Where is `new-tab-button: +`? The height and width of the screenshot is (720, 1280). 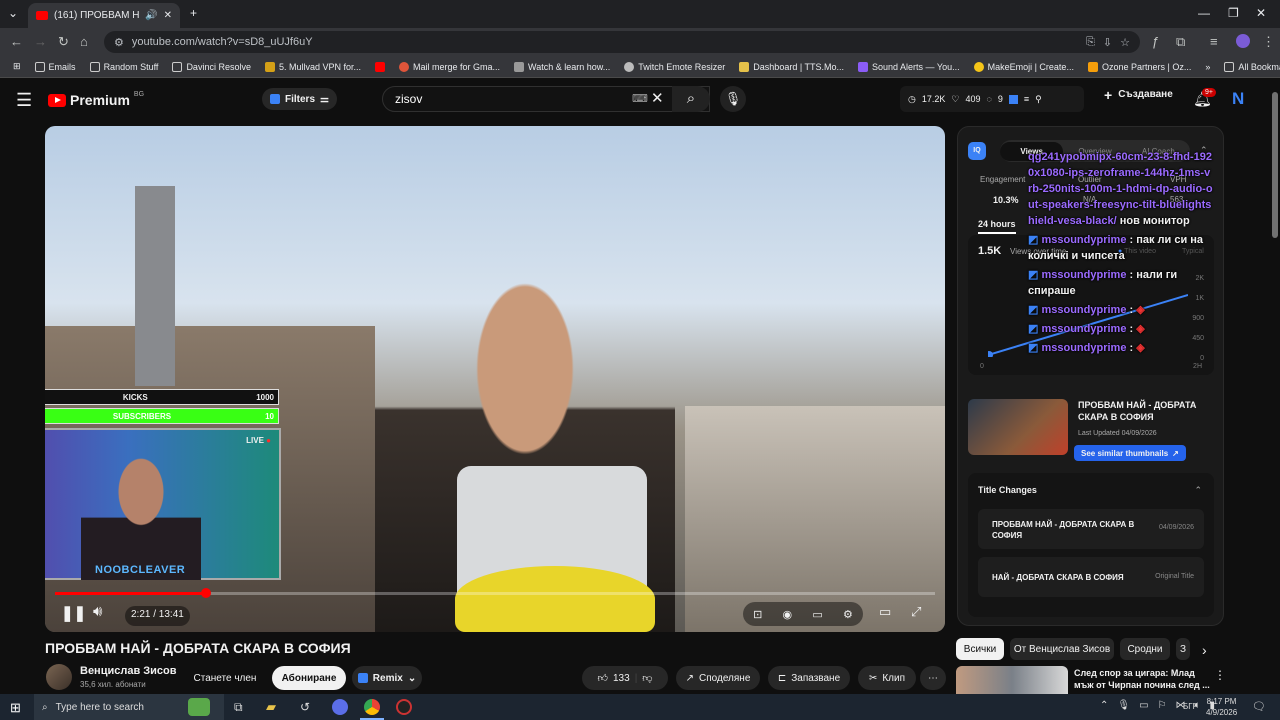 new-tab-button: + is located at coordinates (193, 13).